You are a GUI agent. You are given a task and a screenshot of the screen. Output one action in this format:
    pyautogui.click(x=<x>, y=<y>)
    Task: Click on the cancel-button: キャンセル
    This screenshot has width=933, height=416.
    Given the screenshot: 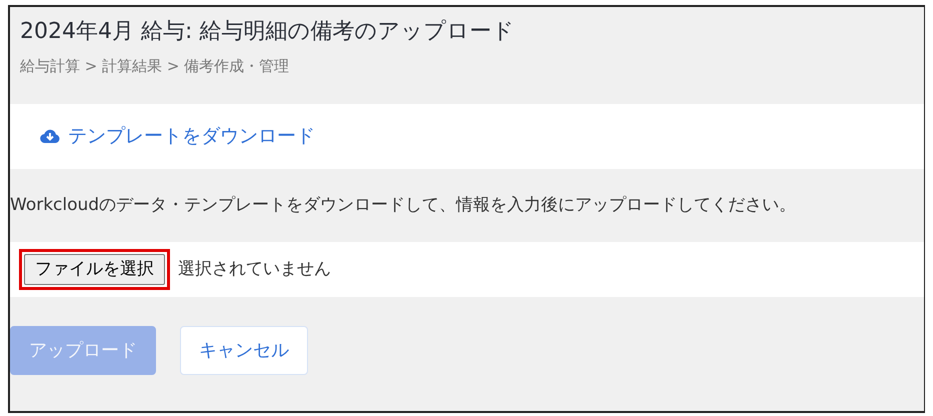 What is the action you would take?
    pyautogui.click(x=244, y=351)
    